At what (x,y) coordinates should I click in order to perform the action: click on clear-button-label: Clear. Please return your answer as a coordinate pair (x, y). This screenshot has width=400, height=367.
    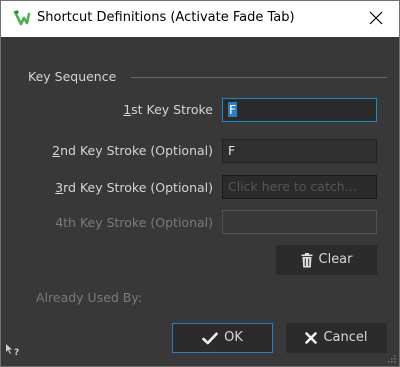
    Looking at the image, I should click on (335, 259).